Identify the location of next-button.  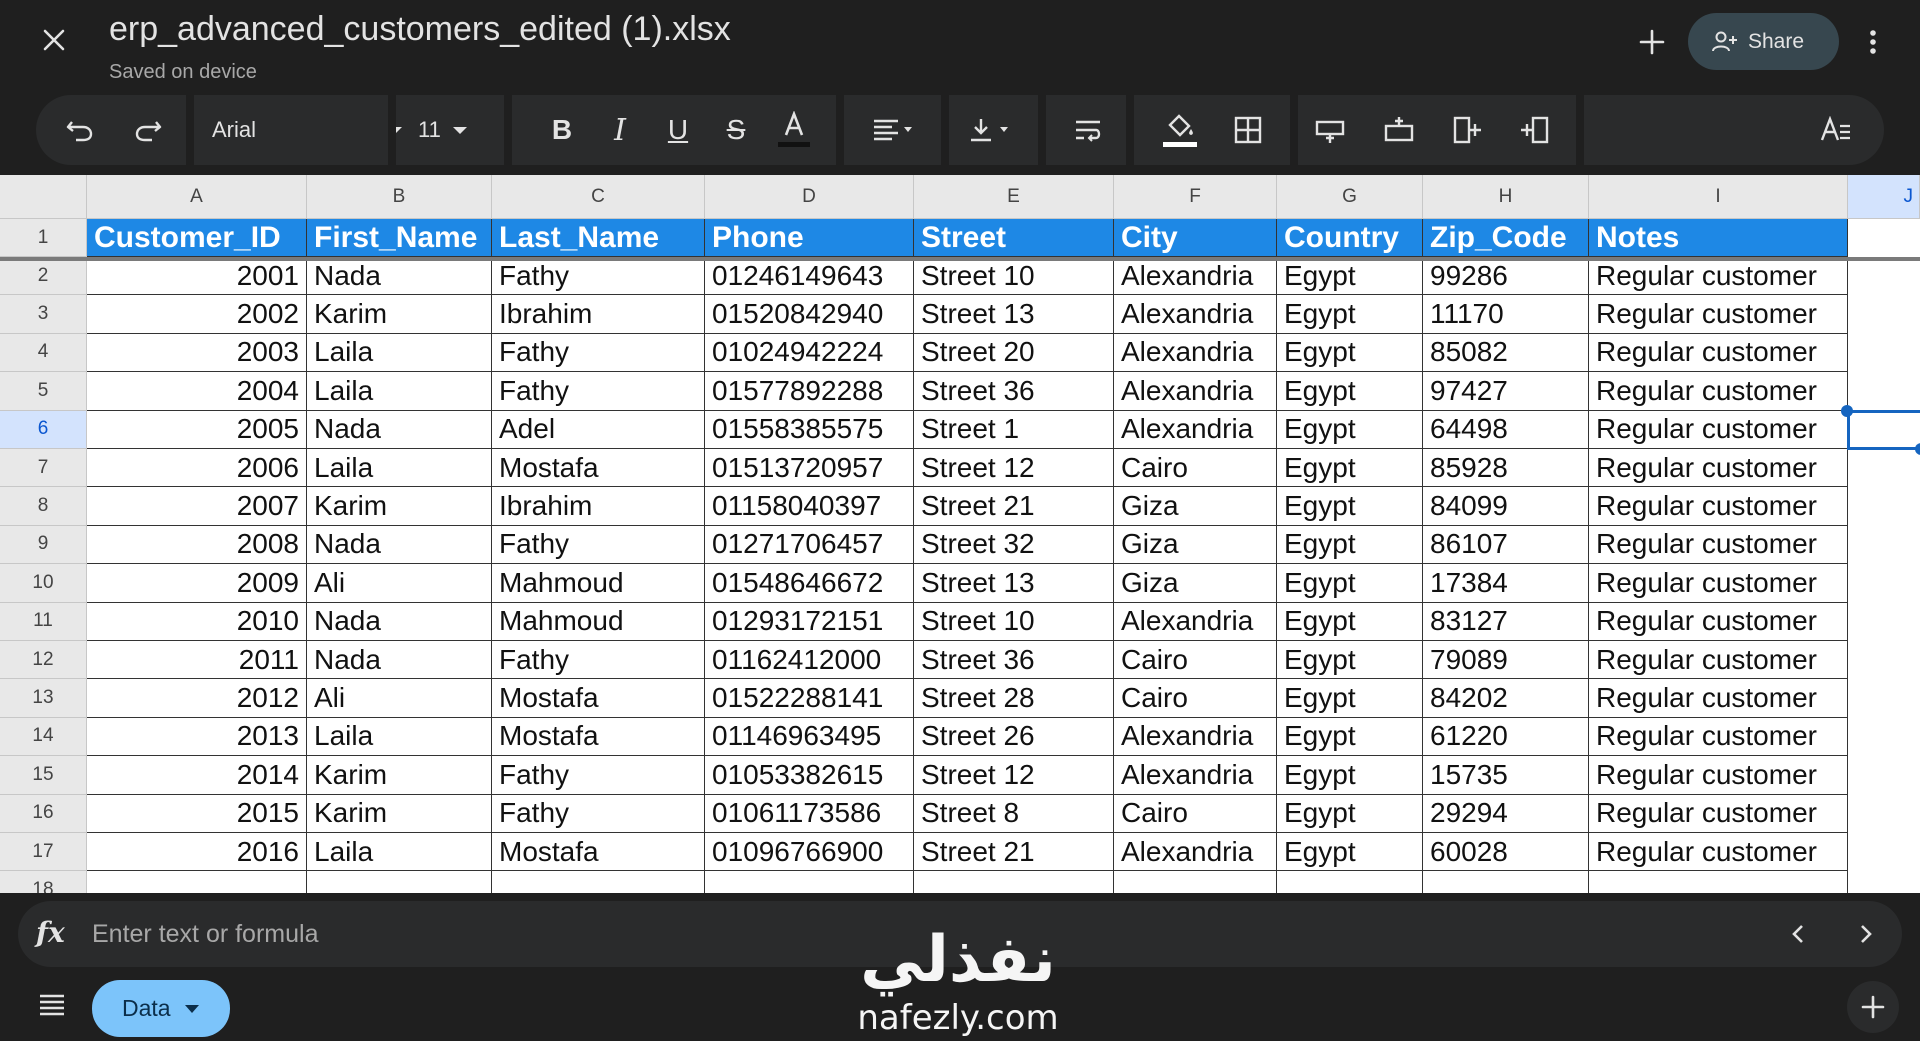
(1866, 934).